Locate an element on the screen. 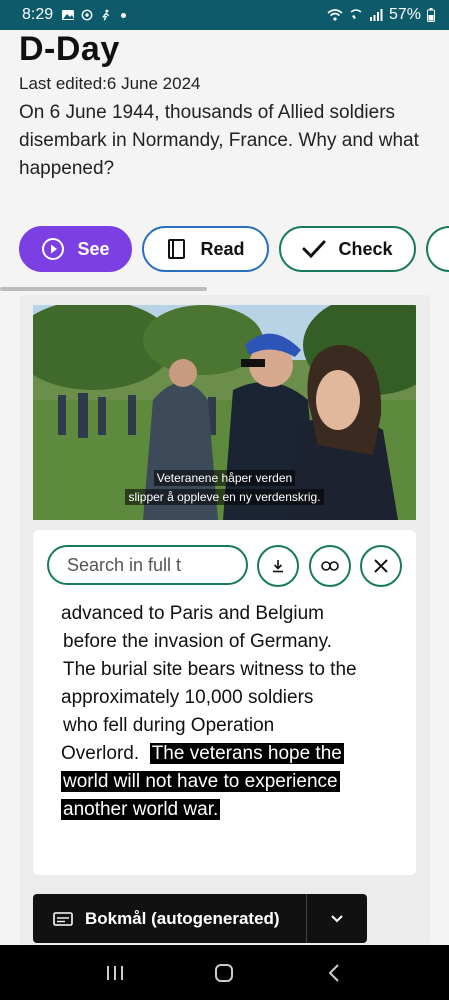 Image resolution: width=449 pixels, height=1000 pixels. subtitle-line-2: slipper å oppleve en ny verdenskrig. is located at coordinates (224, 497).